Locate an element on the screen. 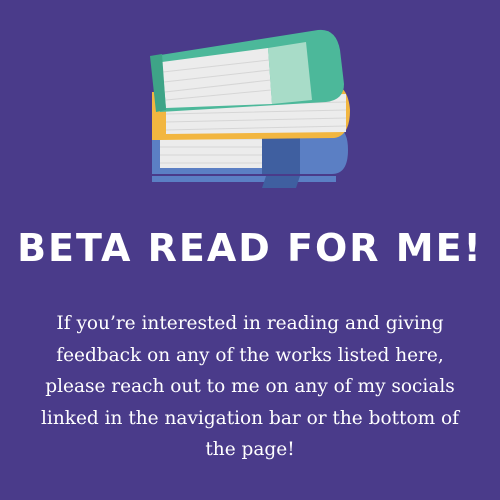 The height and width of the screenshot is (500, 500). page-title: BETA READ FOR ME! is located at coordinates (250, 248).